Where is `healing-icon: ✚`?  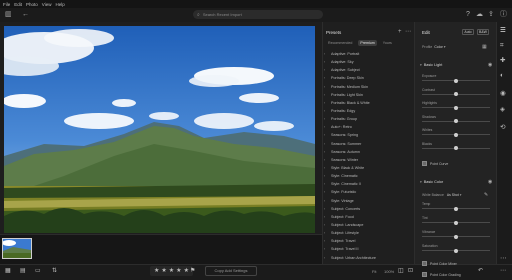 healing-icon: ✚ is located at coordinates (502, 60).